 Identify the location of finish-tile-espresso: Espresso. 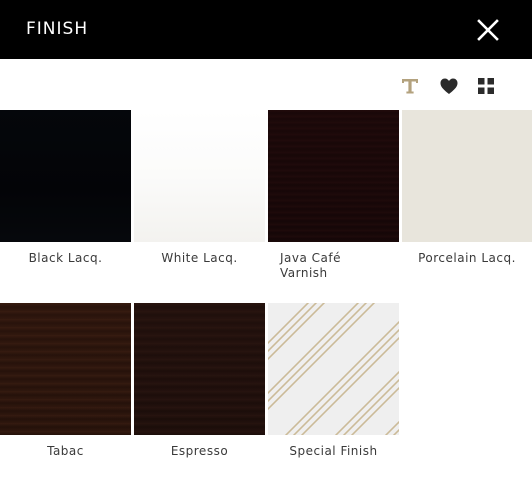
(199, 381).